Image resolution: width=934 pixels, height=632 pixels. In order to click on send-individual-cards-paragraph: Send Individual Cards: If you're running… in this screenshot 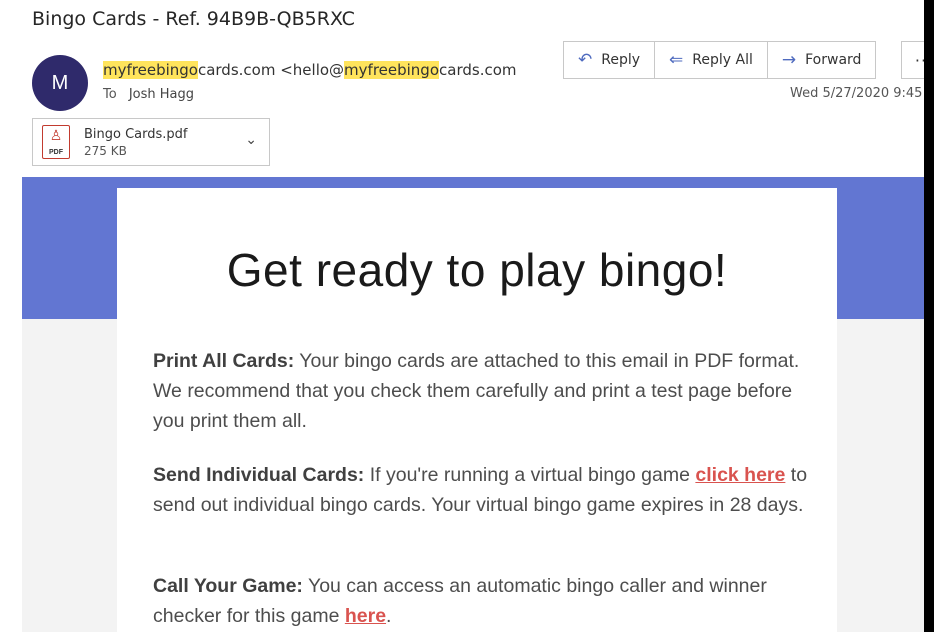, I will do `click(483, 490)`.